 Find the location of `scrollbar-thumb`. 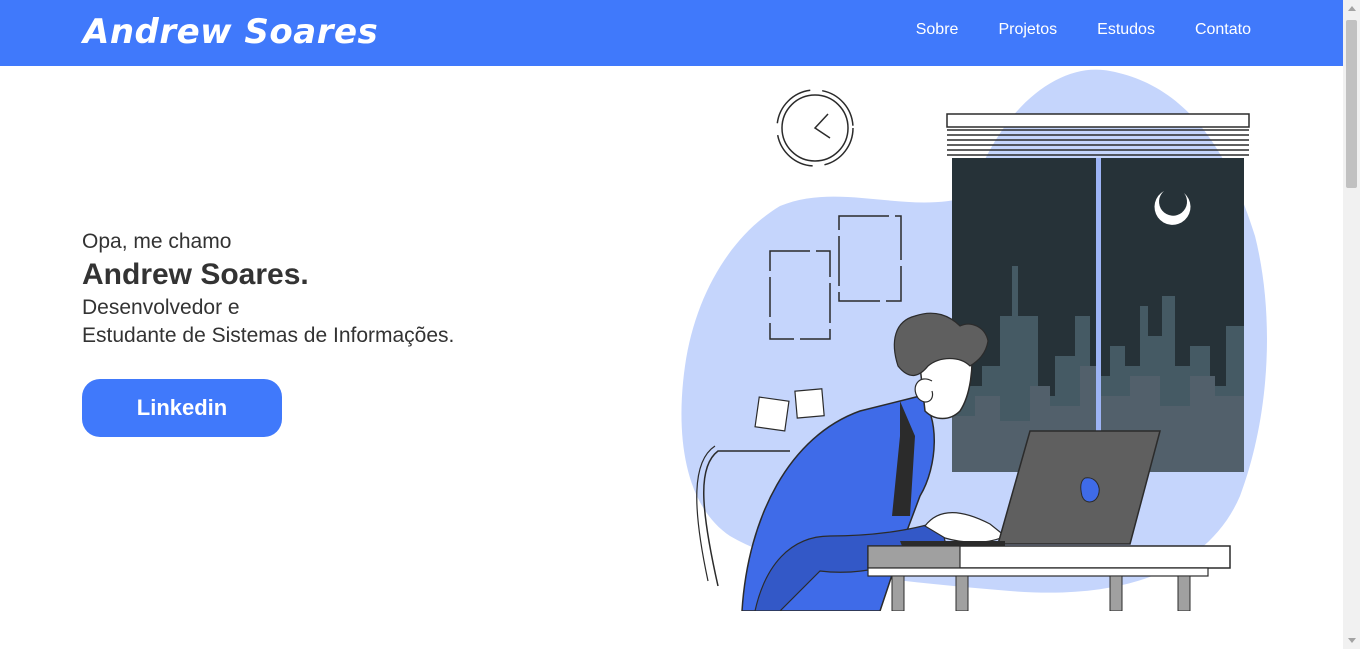

scrollbar-thumb is located at coordinates (1351, 104).